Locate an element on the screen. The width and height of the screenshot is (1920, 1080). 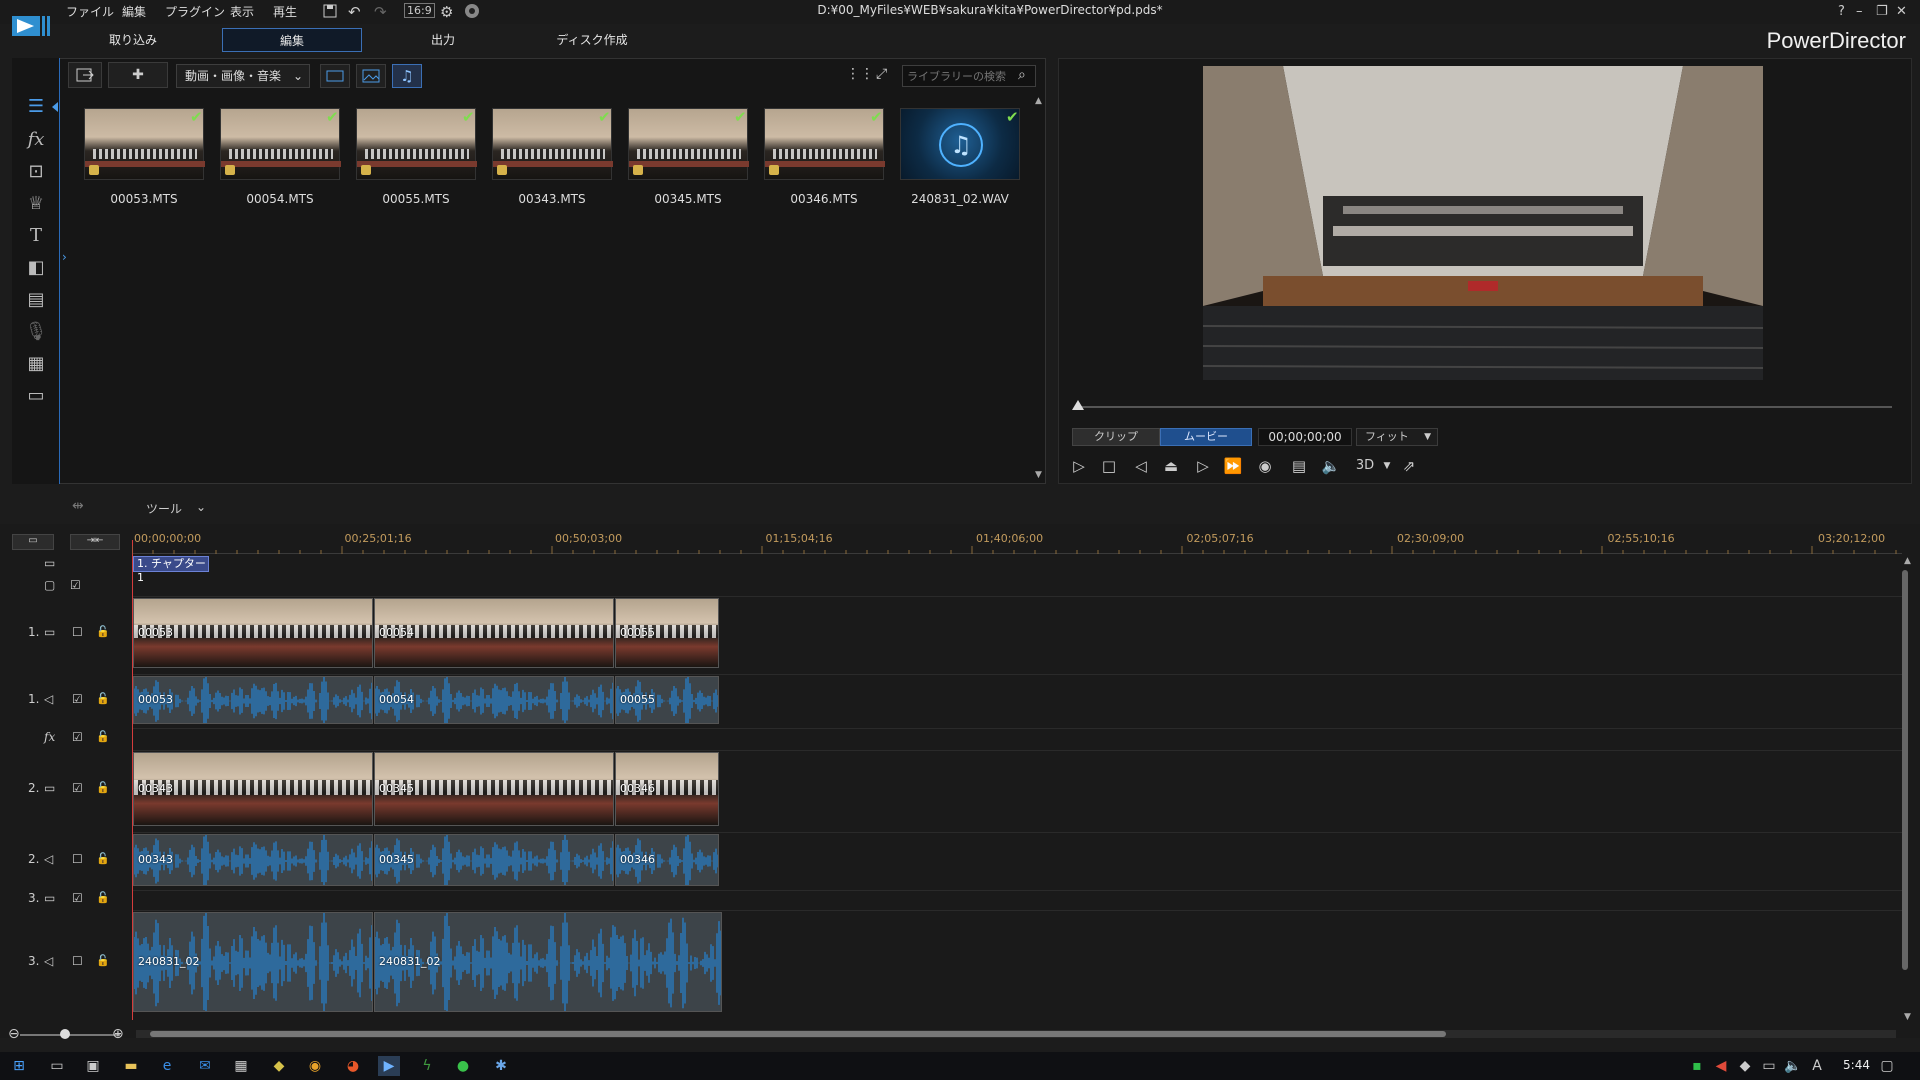
timeline-zoom-slider is located at coordinates (70, 1035).